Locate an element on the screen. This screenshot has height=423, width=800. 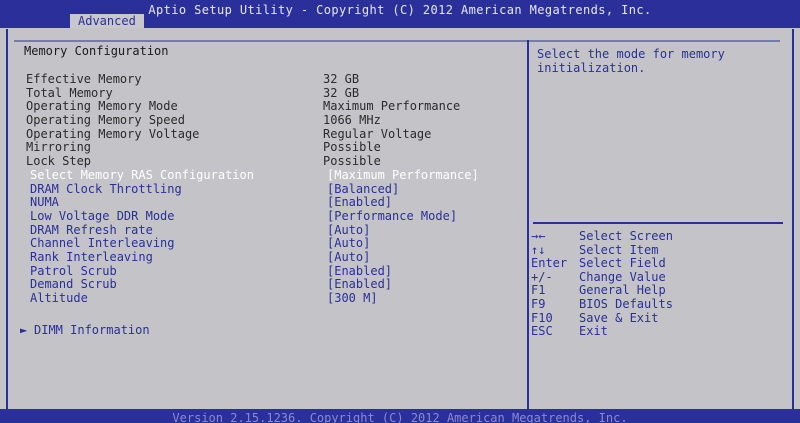
info-row-effective-memory: Effective Memory 32 GB is located at coordinates (263, 79).